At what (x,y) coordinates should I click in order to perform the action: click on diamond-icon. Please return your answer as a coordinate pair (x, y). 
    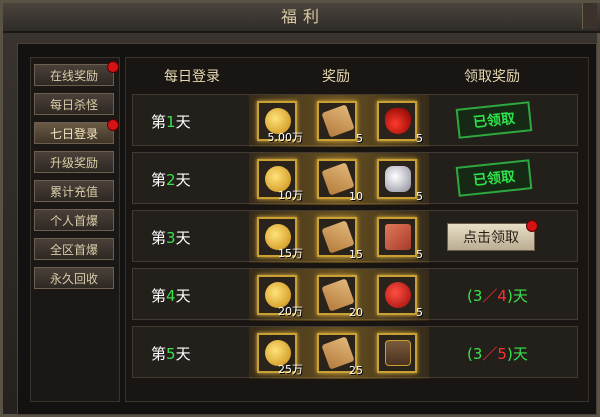
    Looking at the image, I should click on (398, 179).